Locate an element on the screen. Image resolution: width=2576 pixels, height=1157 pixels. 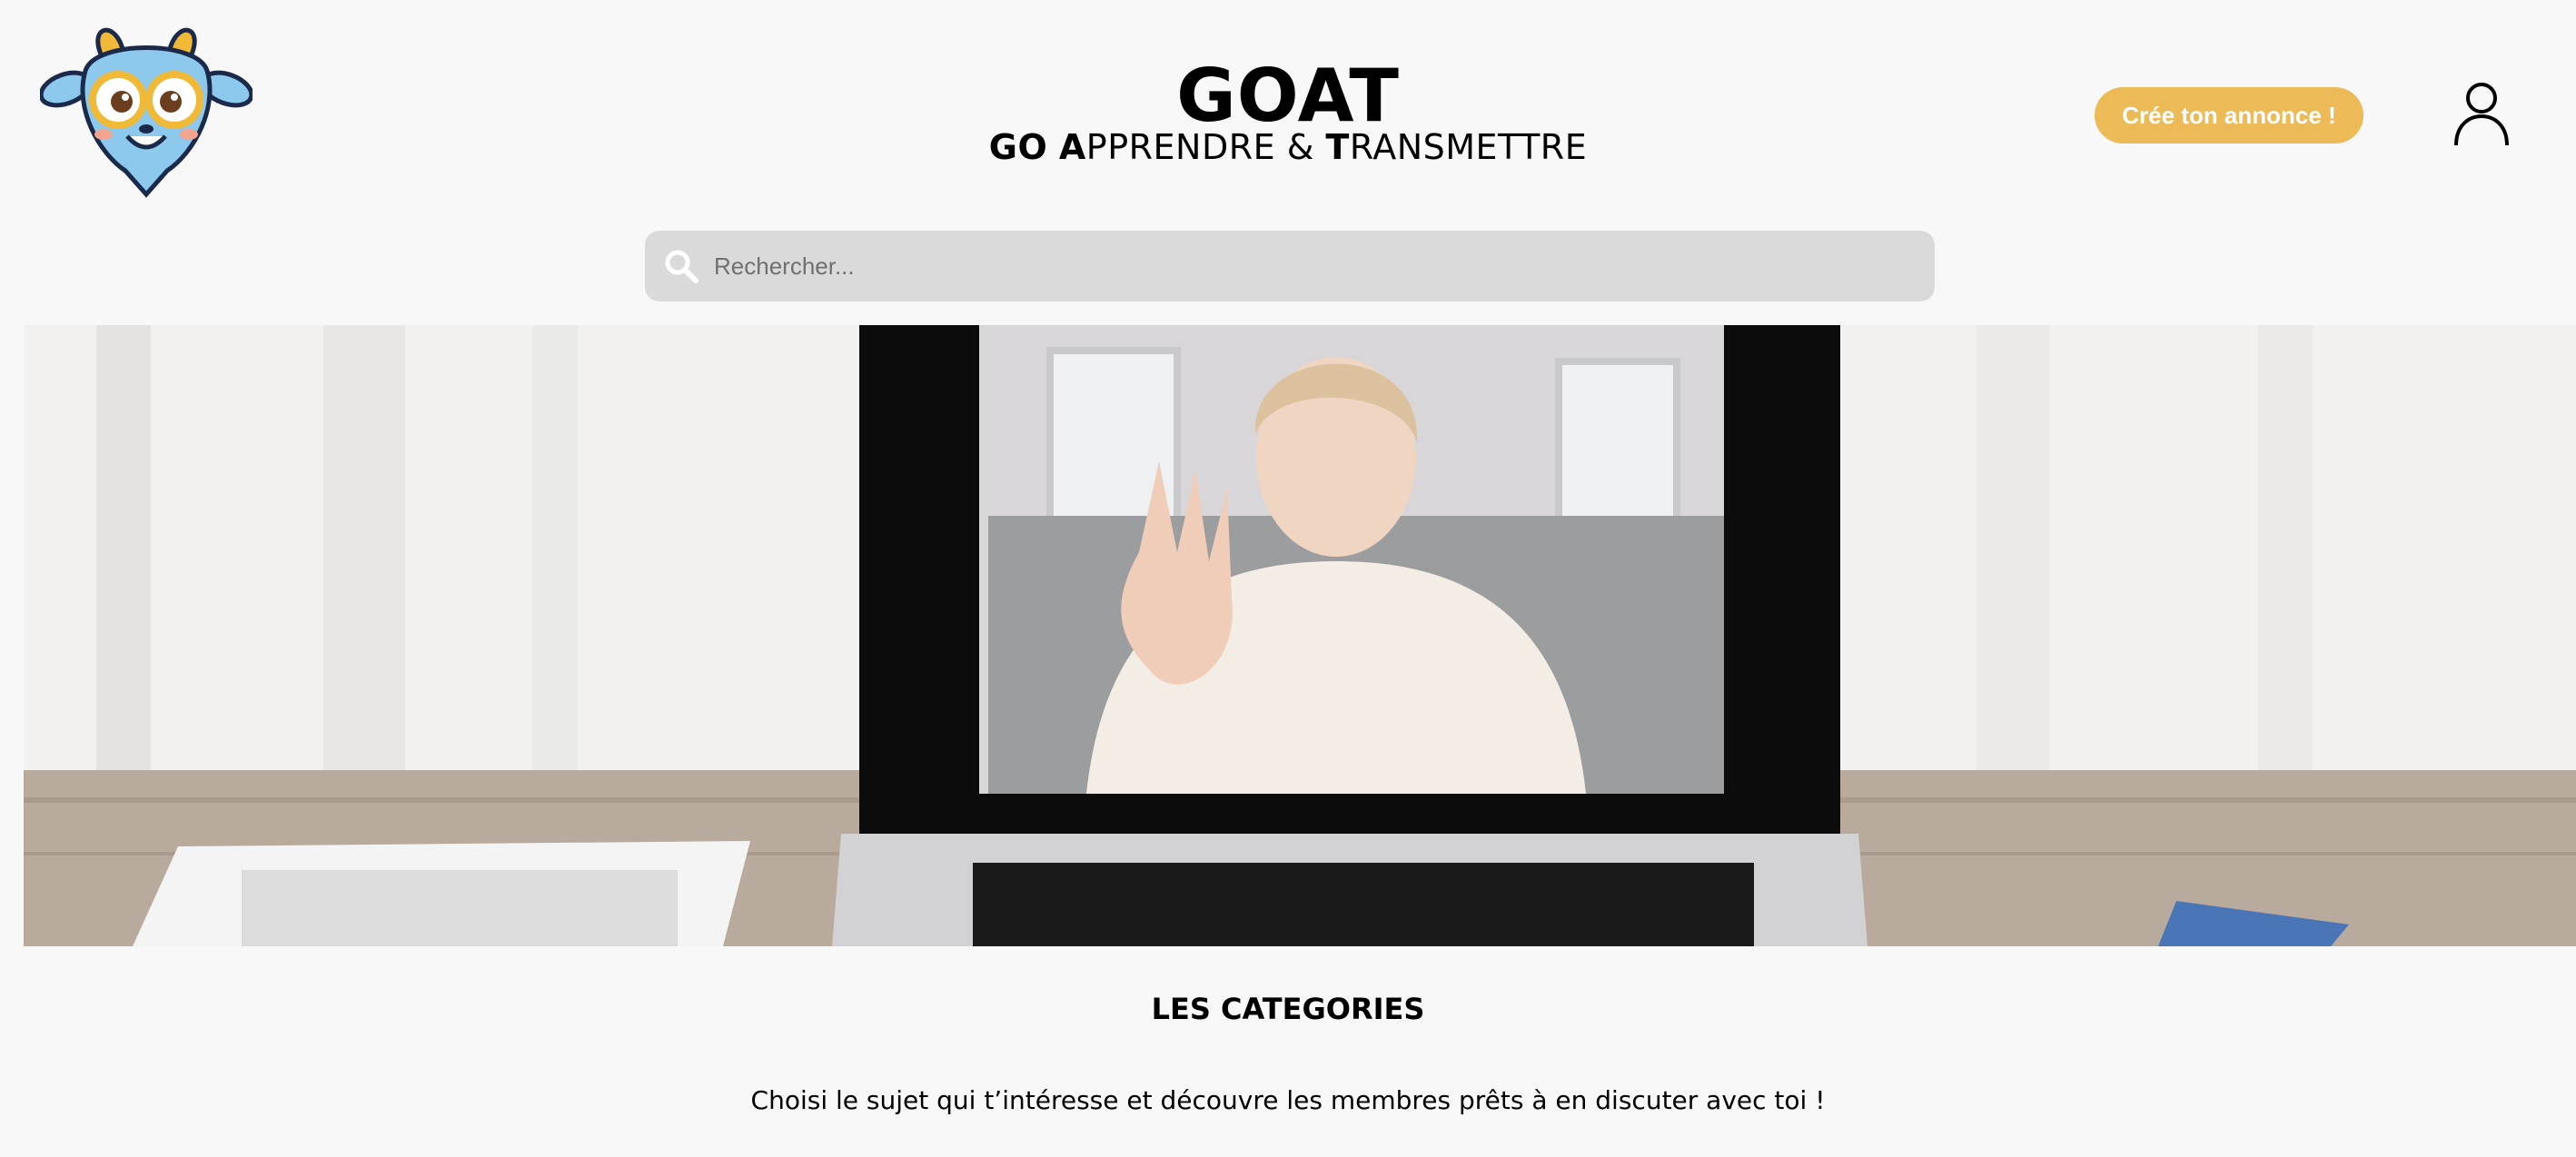
search-bar is located at coordinates (1290, 267).